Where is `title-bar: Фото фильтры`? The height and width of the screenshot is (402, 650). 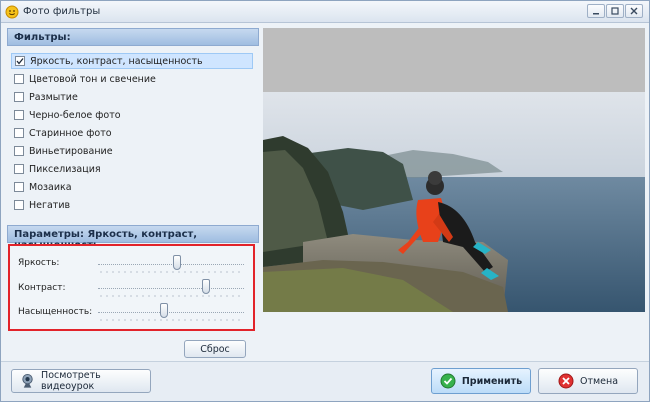 title-bar: Фото фильтры is located at coordinates (325, 12).